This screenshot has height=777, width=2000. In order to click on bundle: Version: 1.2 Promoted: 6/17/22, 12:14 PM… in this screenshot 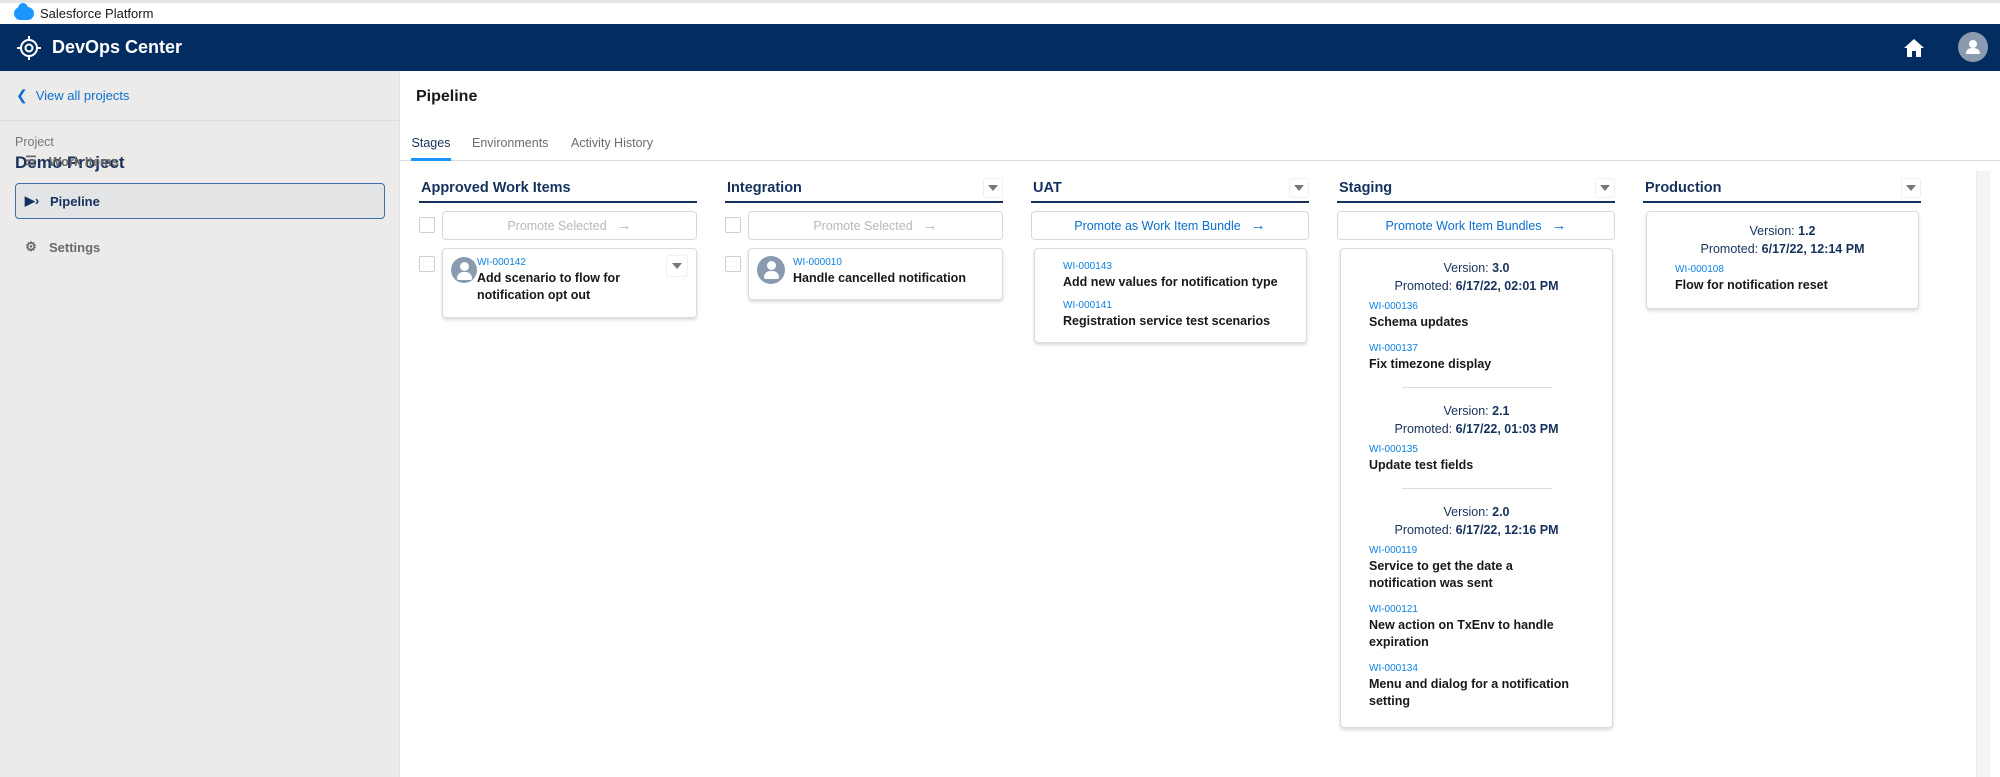, I will do `click(1782, 258)`.